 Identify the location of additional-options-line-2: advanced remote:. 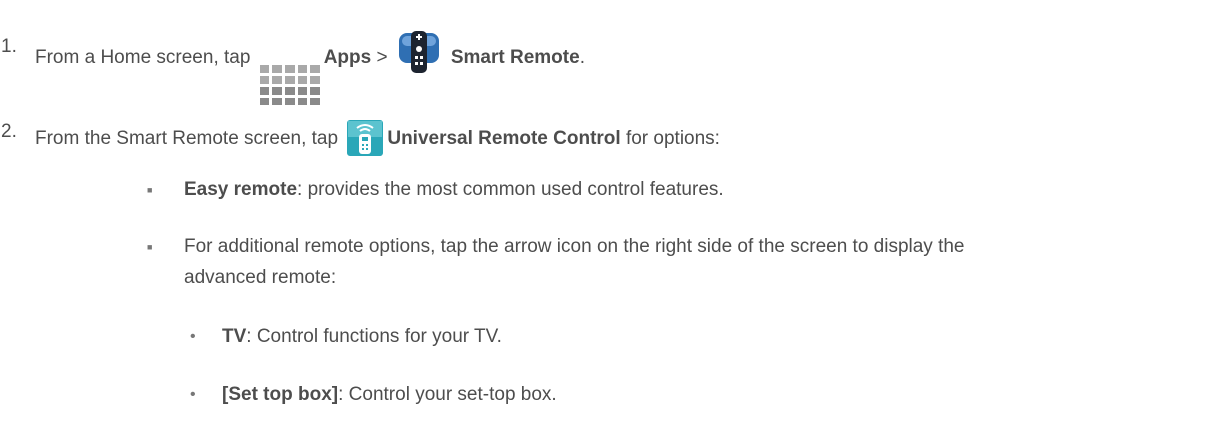
(260, 277).